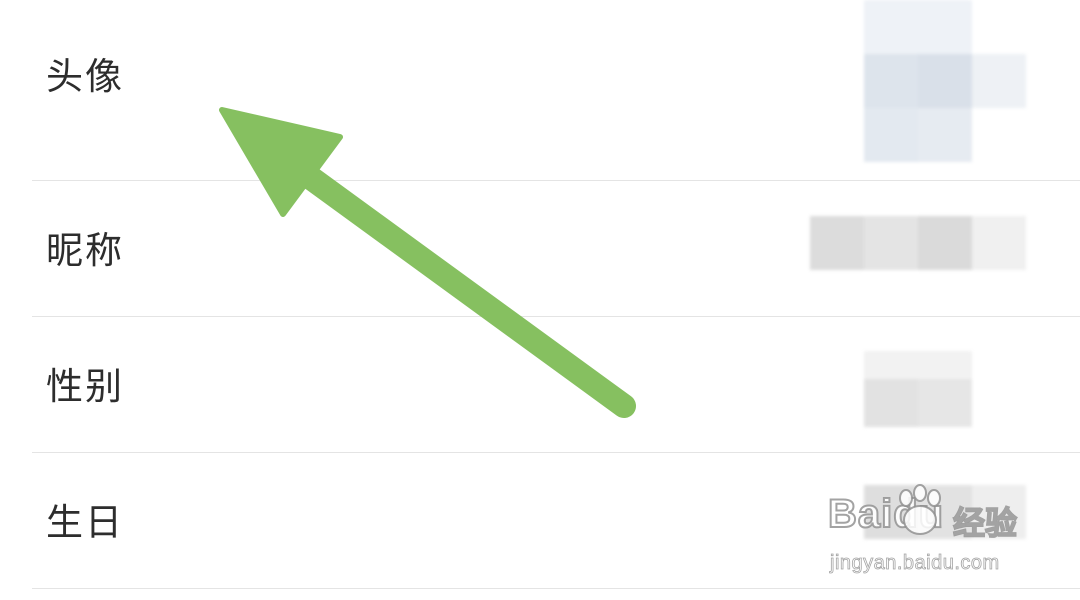 This screenshot has width=1080, height=600. Describe the element at coordinates (85, 250) in the screenshot. I see `nickname-label: 昵称` at that location.